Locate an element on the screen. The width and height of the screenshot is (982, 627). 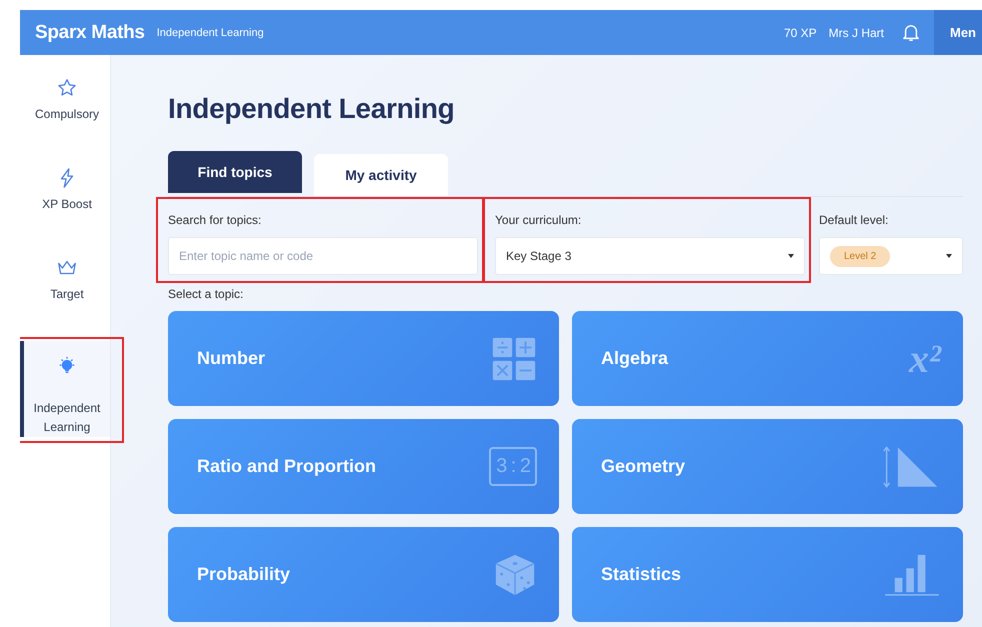
tab: My activity is located at coordinates (381, 175).